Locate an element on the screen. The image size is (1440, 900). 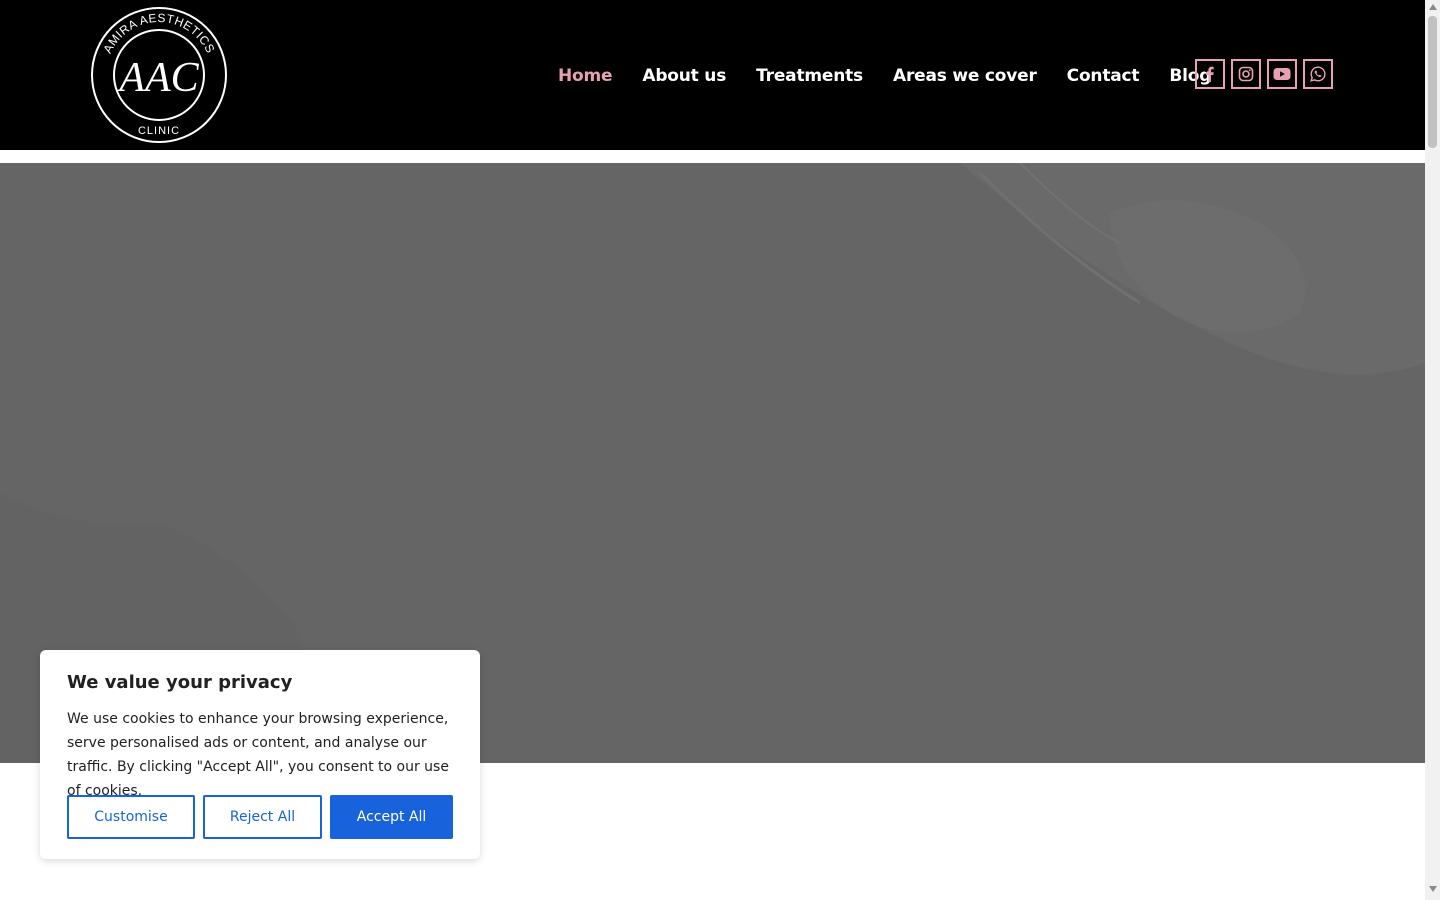
youtube-icon is located at coordinates (1282, 74).